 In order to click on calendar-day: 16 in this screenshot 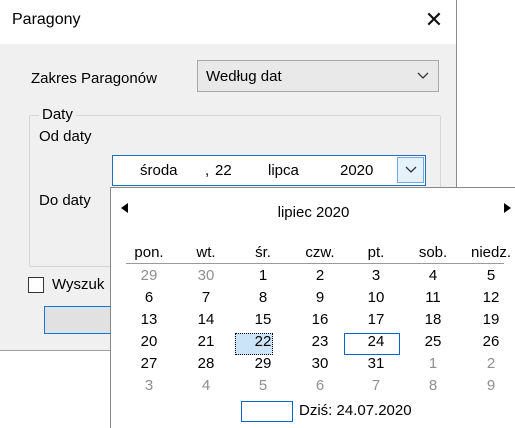, I will do `click(320, 320)`.